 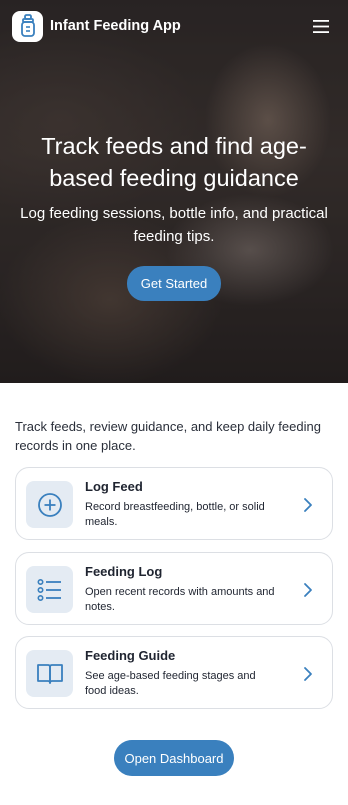 What do you see at coordinates (114, 486) in the screenshot?
I see `card-title: Log Feed` at bounding box center [114, 486].